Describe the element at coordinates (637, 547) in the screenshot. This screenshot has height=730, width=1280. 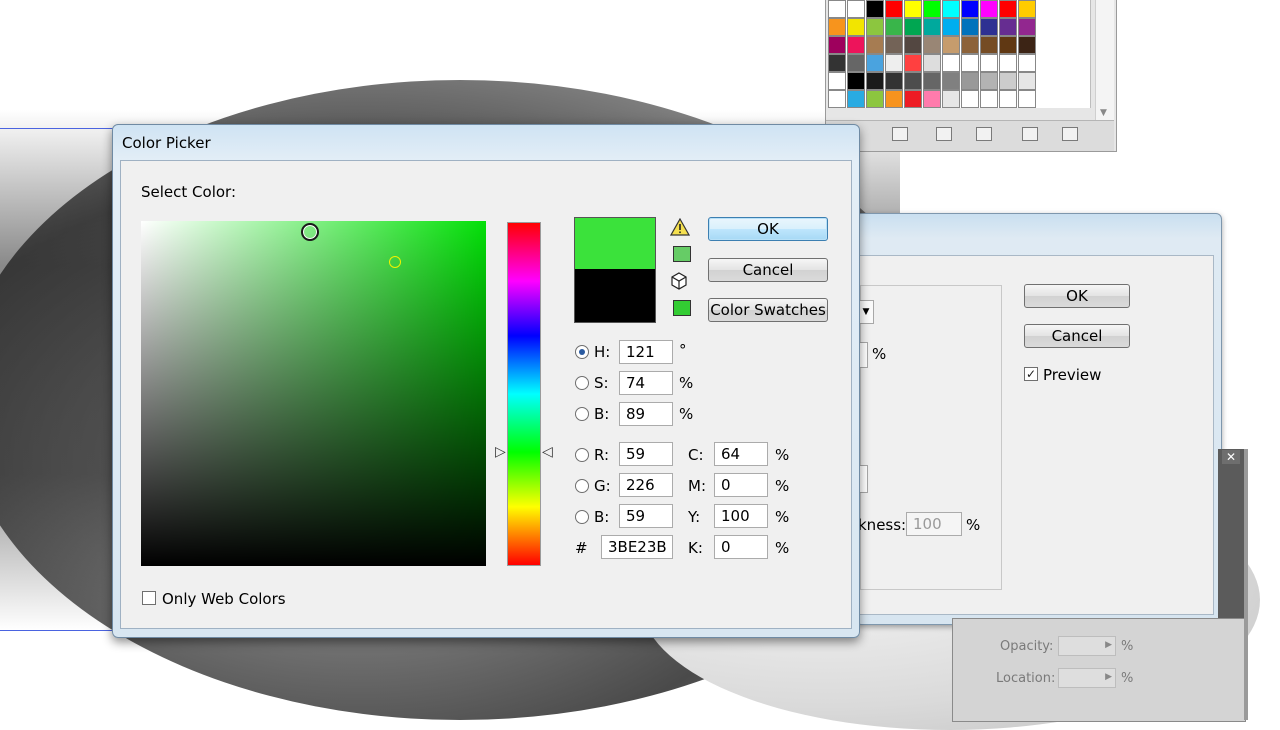
I see `hex-field: 3BE23B` at that location.